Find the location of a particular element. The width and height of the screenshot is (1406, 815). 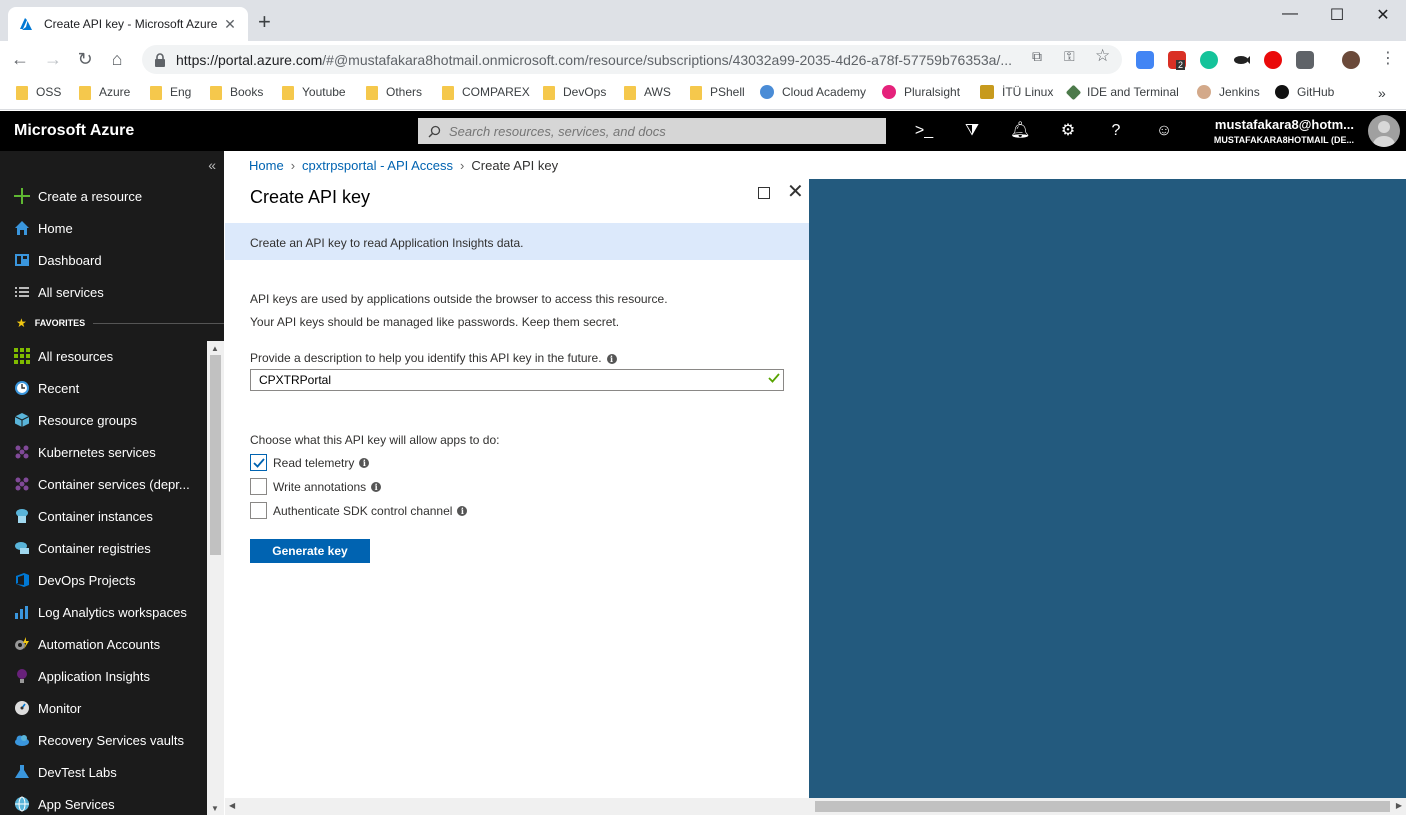

breadcrumb-home: Home is located at coordinates (266, 165).